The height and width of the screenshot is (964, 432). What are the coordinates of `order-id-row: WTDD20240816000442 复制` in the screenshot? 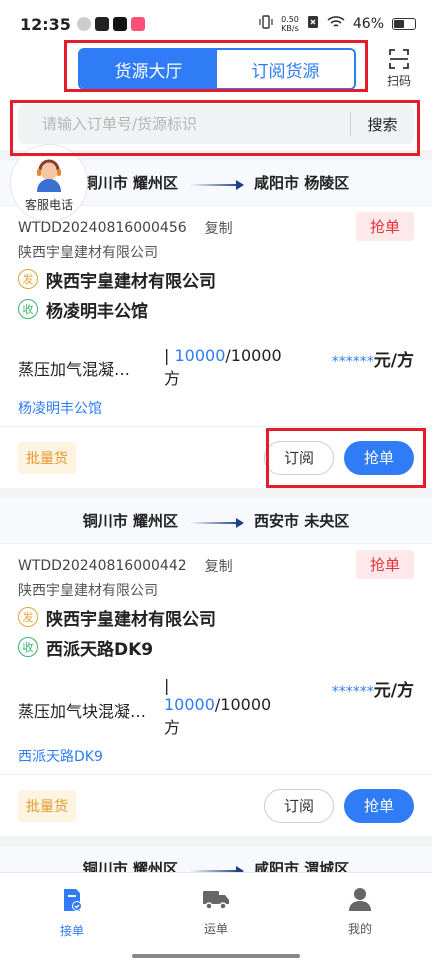 It's located at (216, 566).